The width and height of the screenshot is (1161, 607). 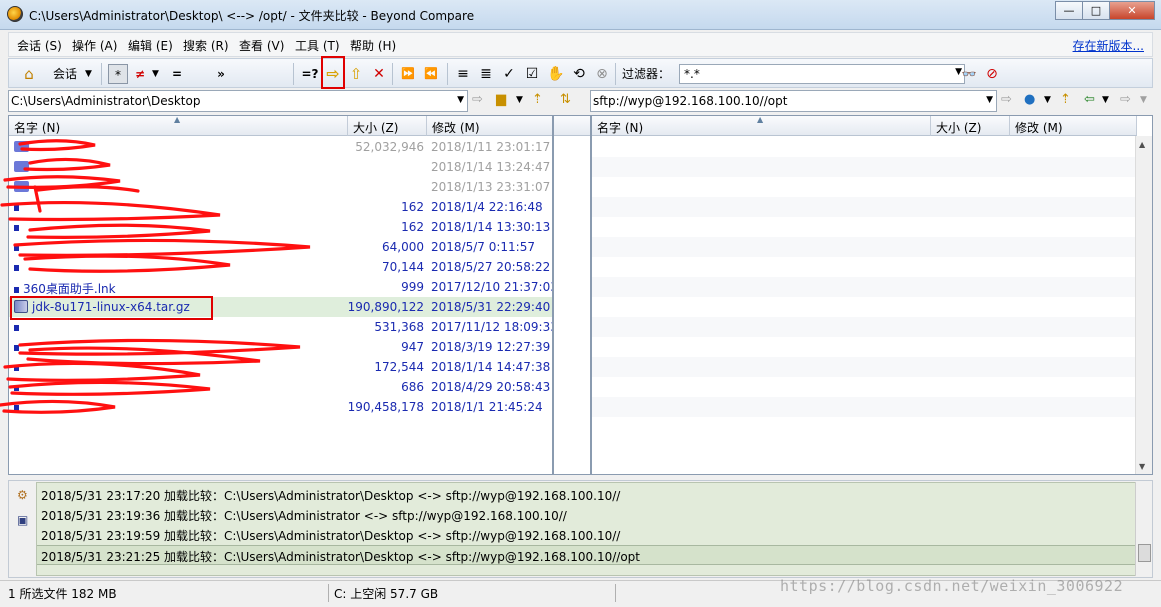 I want to click on file-size: 52,032,946, so click(x=389, y=147).